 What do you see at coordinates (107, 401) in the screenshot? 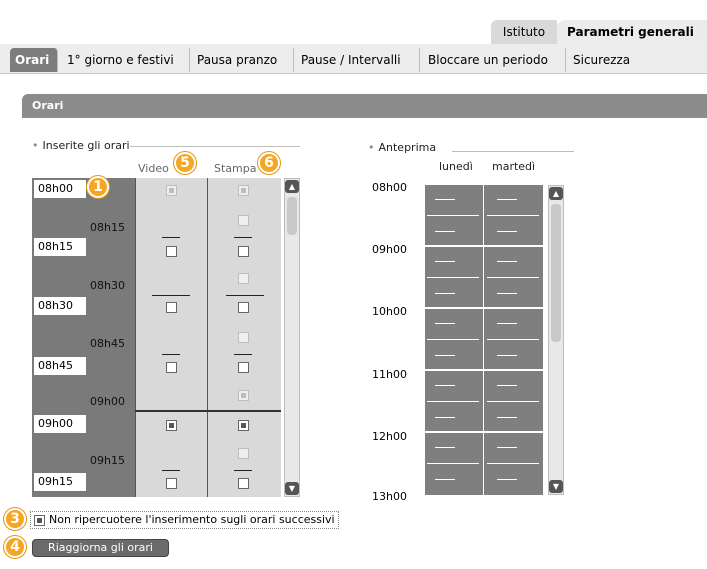
I see `time-slot-end: 09h00` at bounding box center [107, 401].